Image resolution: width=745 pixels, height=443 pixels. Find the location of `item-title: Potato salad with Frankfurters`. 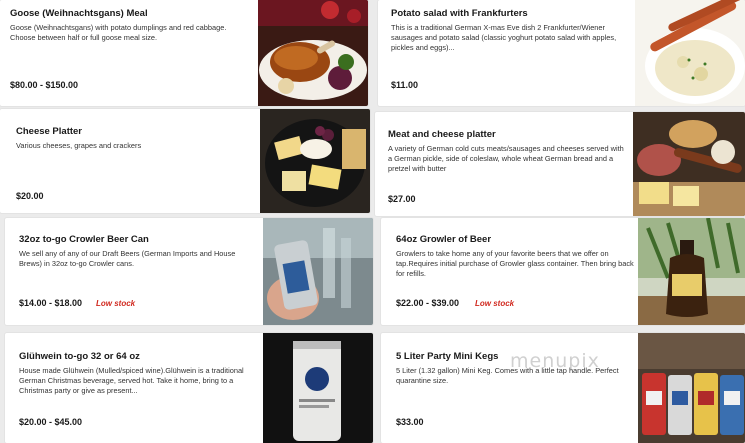

item-title: Potato salad with Frankfurters is located at coordinates (459, 13).